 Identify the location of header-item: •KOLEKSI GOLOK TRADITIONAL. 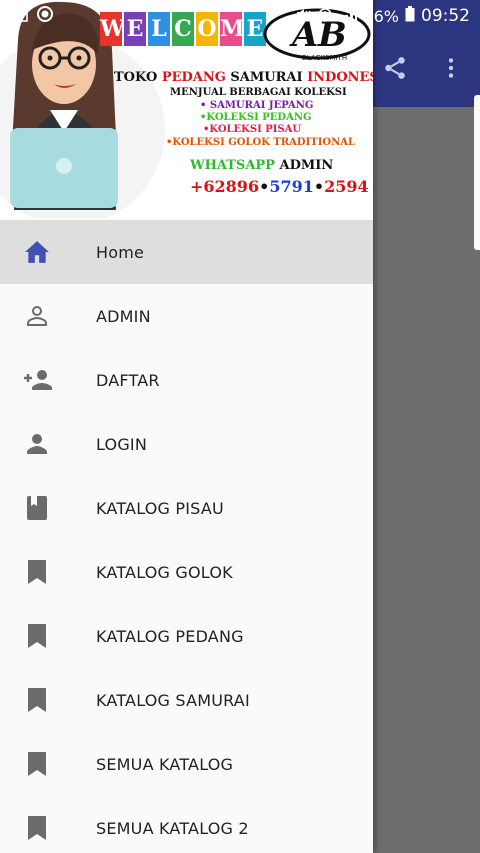
(261, 142).